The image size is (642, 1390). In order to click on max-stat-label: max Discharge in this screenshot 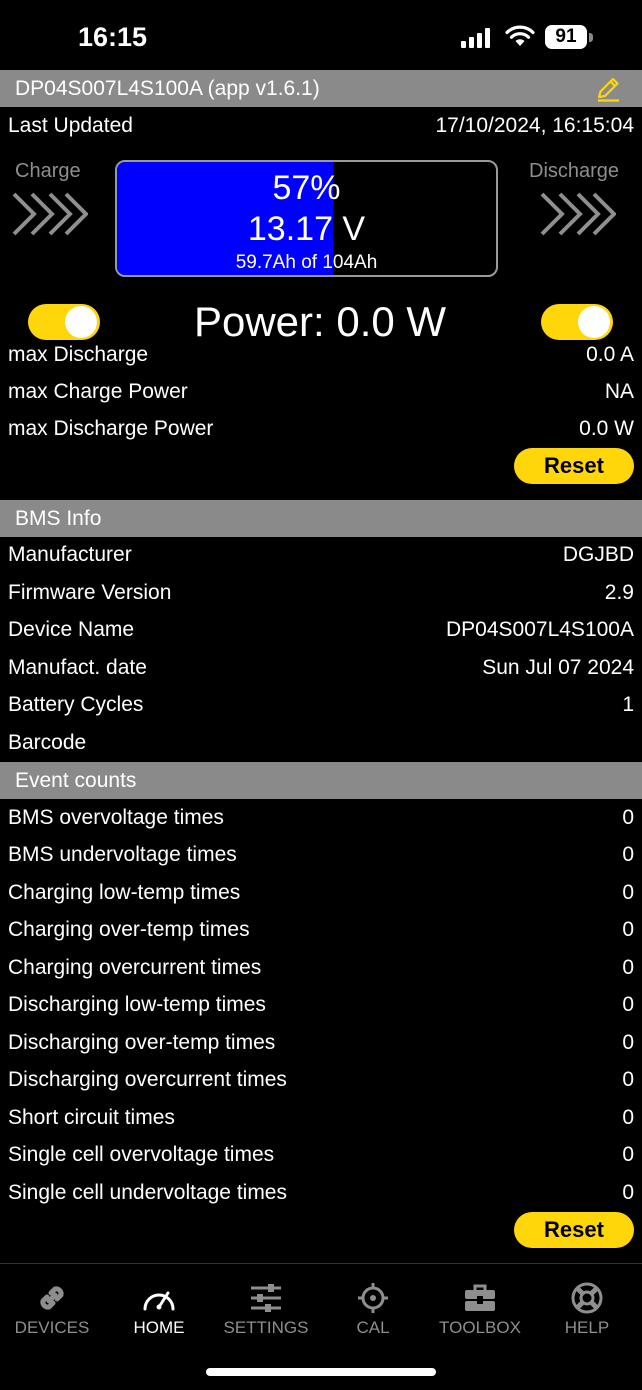, I will do `click(78, 355)`.